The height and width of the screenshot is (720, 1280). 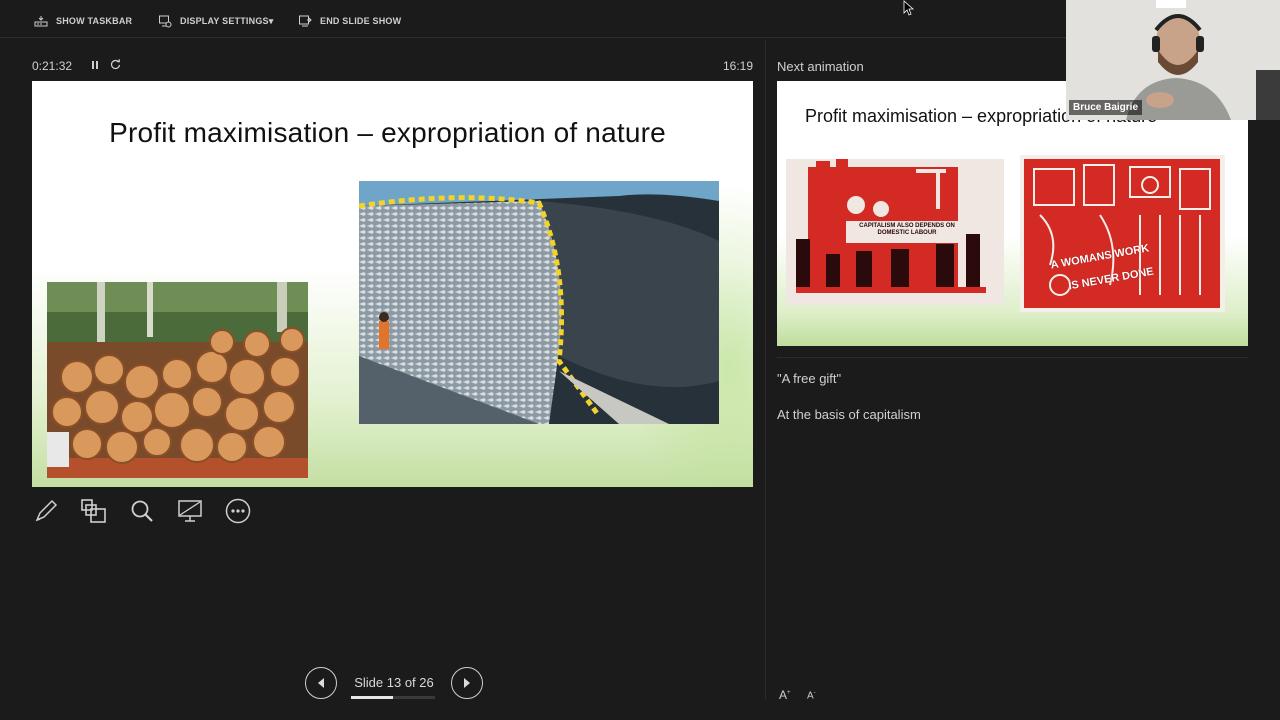 What do you see at coordinates (809, 378) in the screenshot?
I see `notes-line-1: "A free gift"` at bounding box center [809, 378].